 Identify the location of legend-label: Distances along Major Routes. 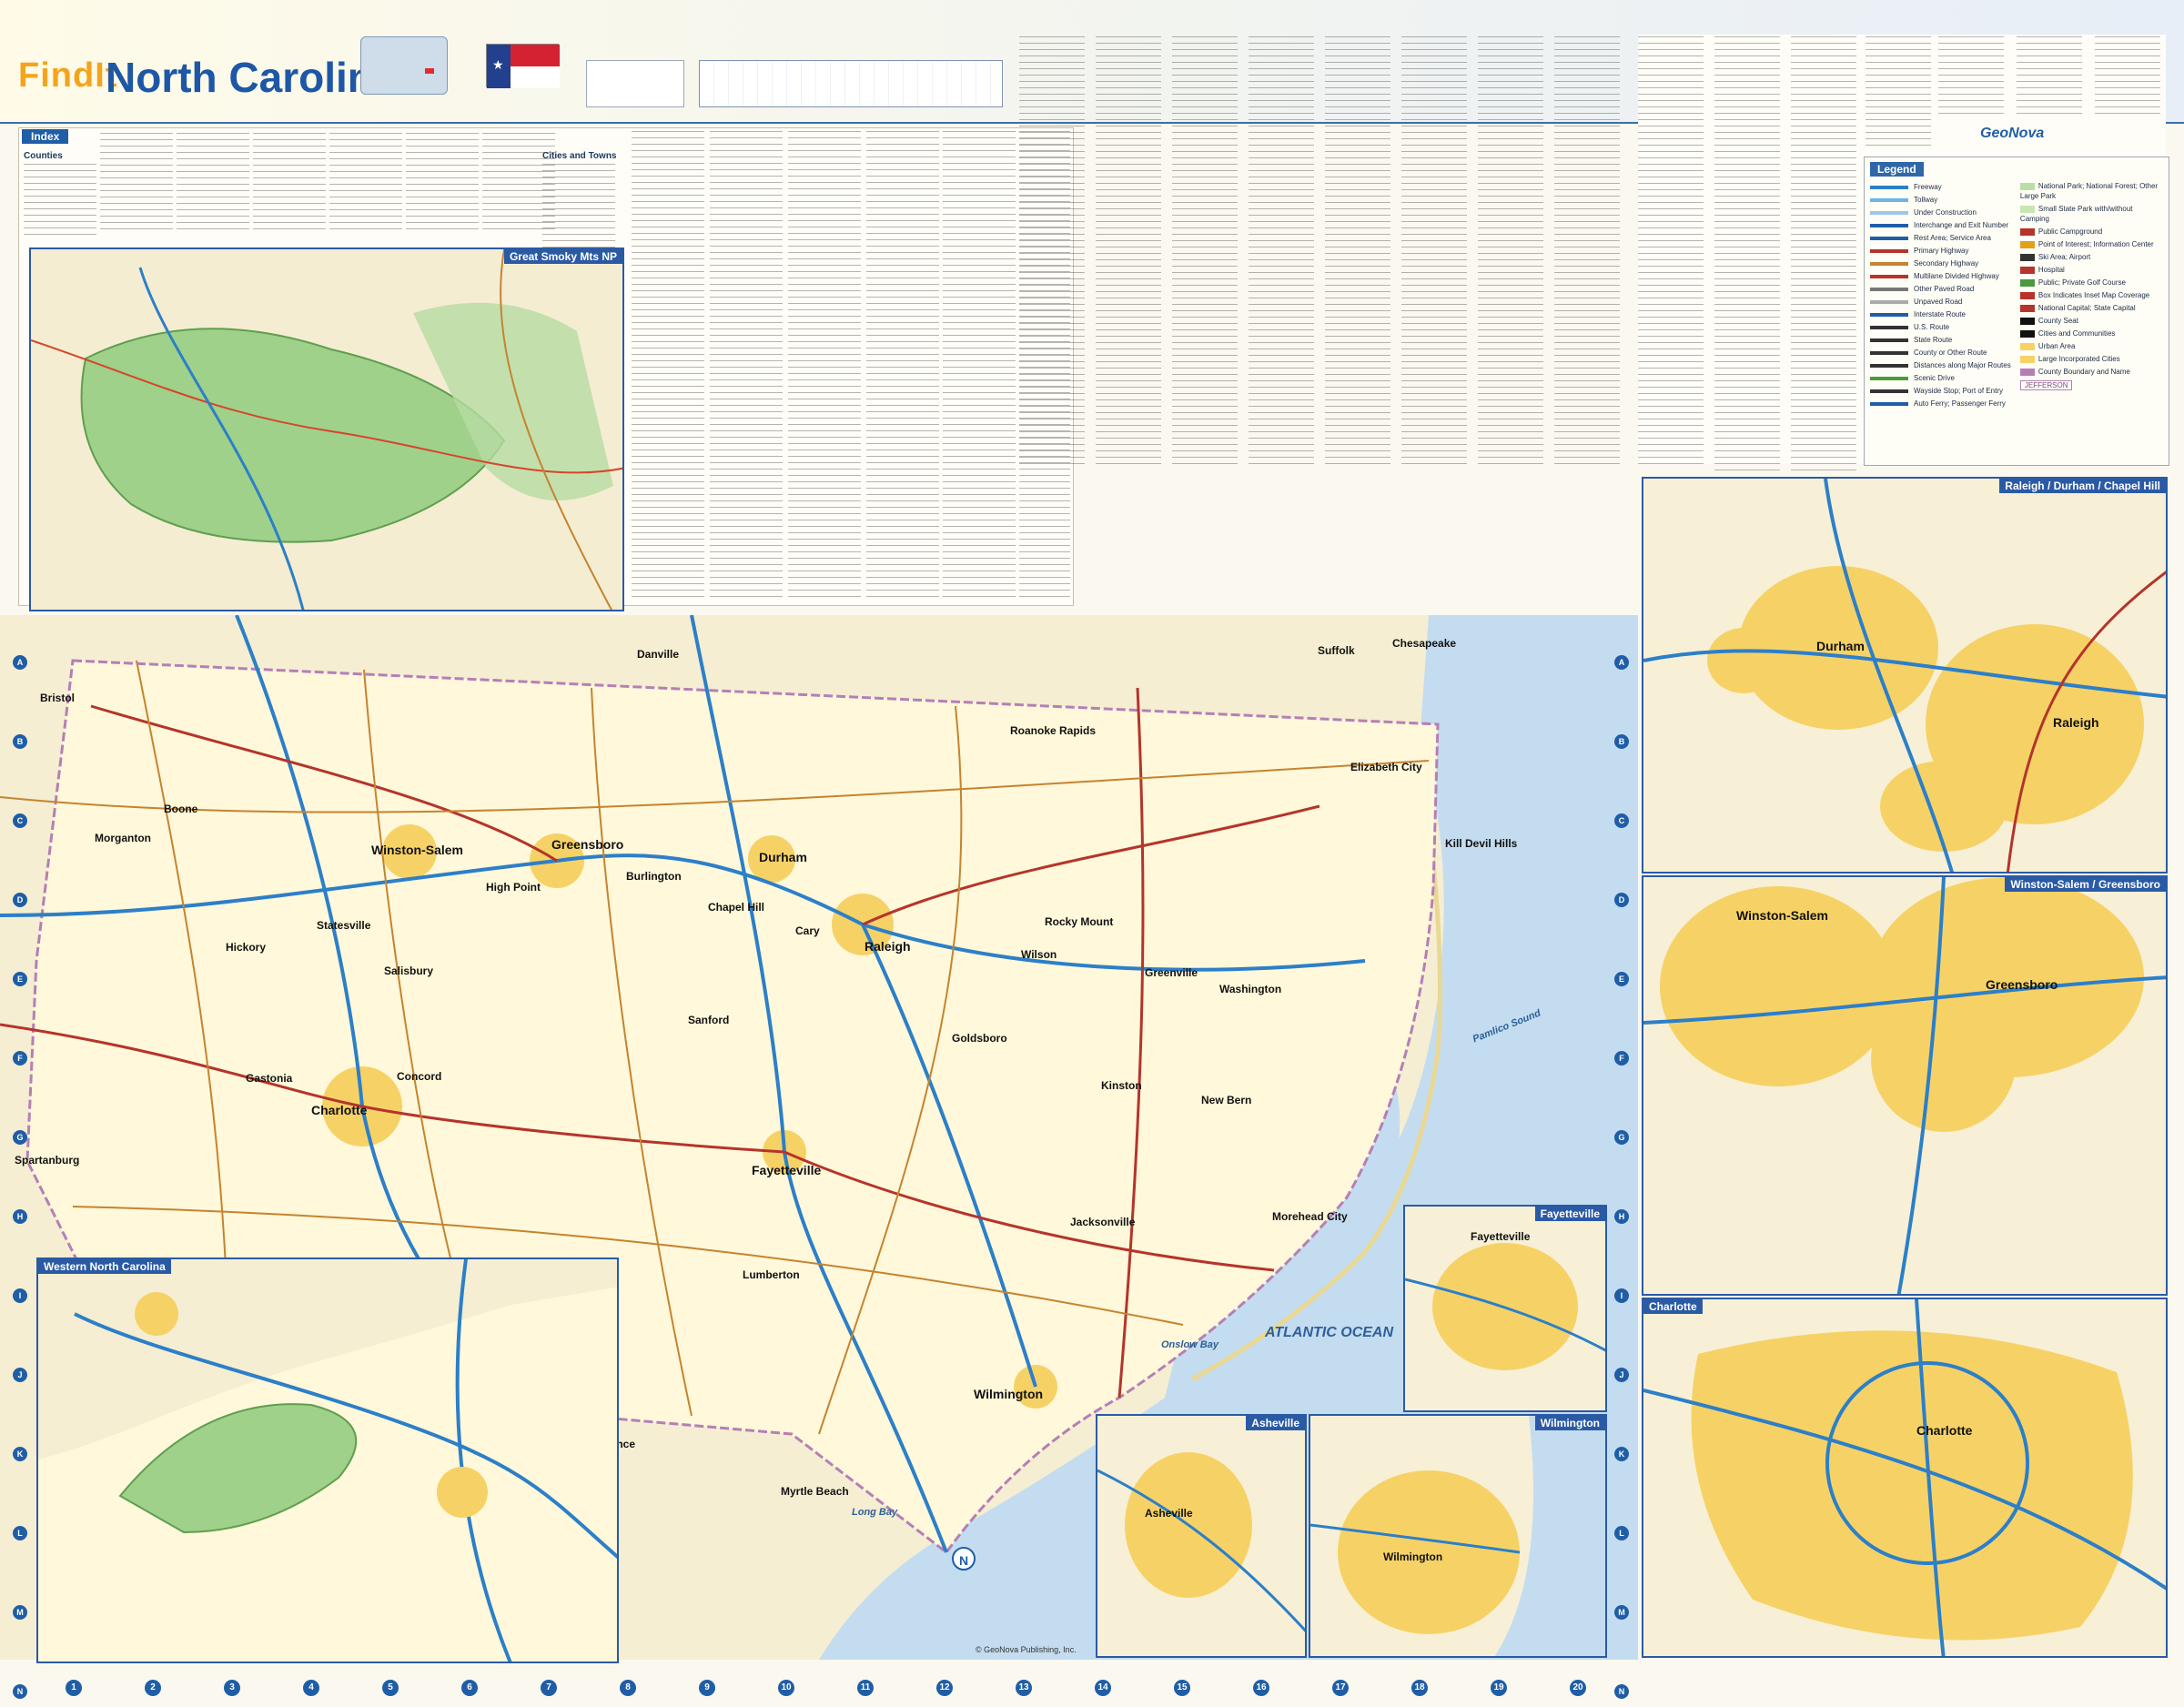
(1962, 365).